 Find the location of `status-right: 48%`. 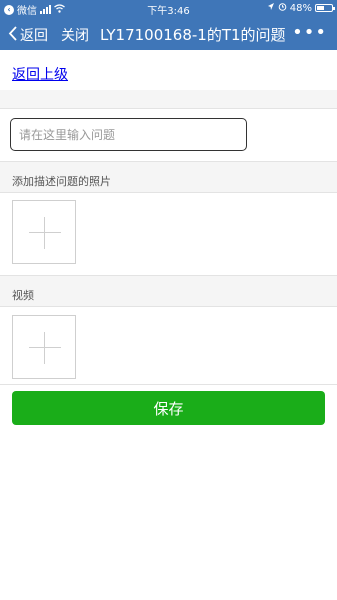

status-right: 48% is located at coordinates (301, 8).